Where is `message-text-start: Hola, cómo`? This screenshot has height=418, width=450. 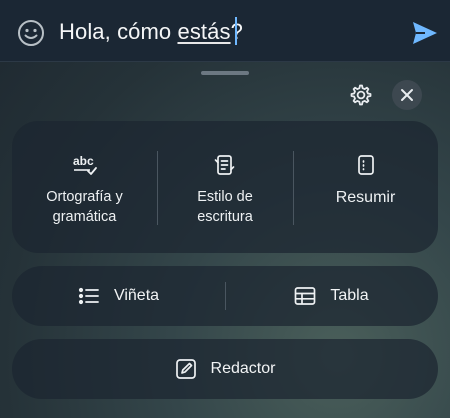
message-text-start: Hola, cómo is located at coordinates (118, 31).